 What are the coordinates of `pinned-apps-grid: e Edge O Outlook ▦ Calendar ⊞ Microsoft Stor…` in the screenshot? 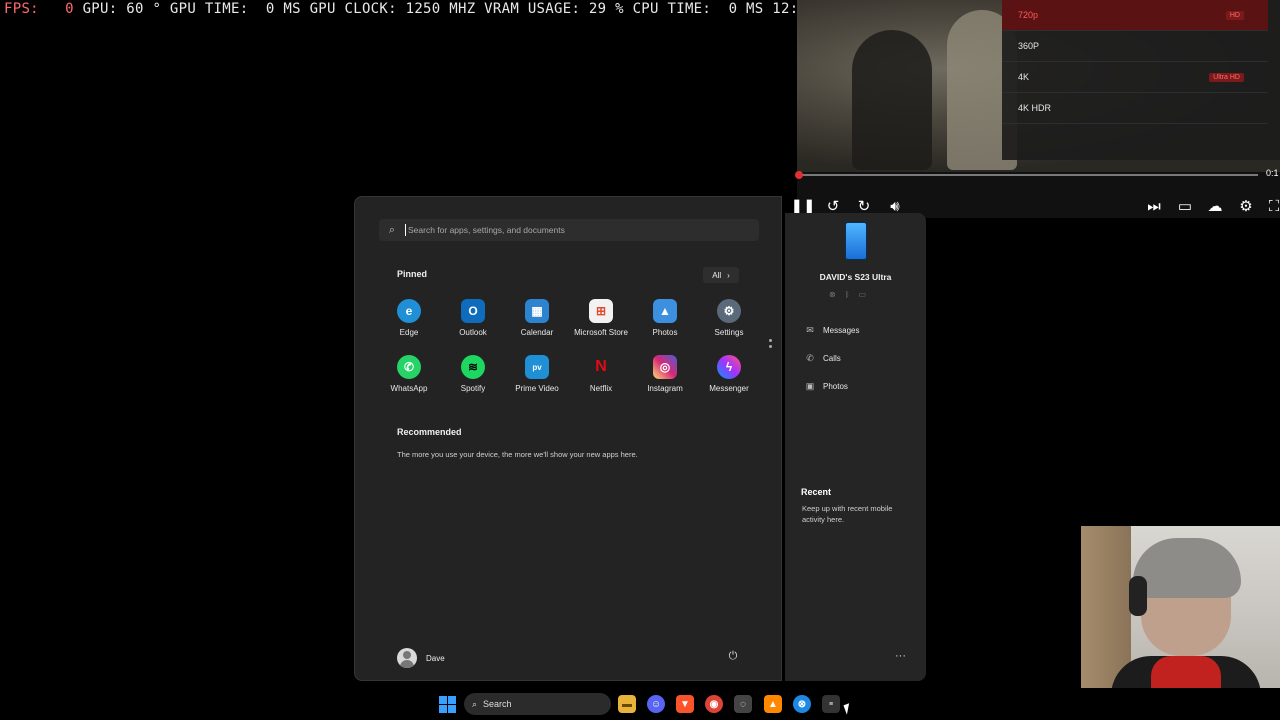 It's located at (569, 353).